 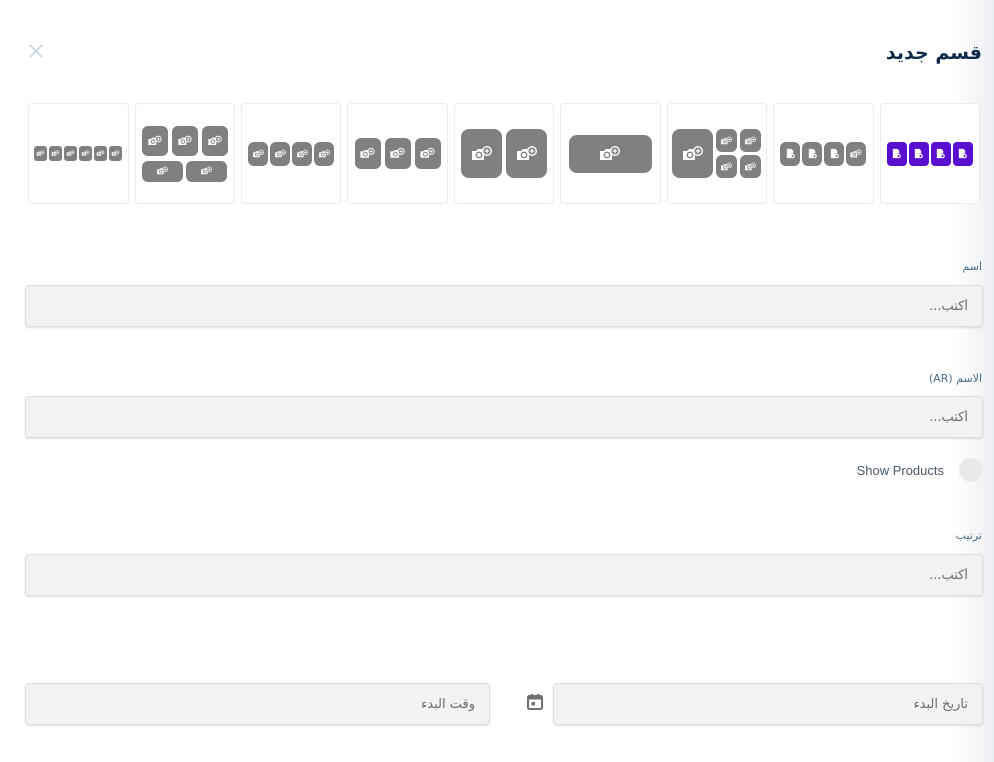 I want to click on show-products-row: Show Products, so click(x=920, y=470).